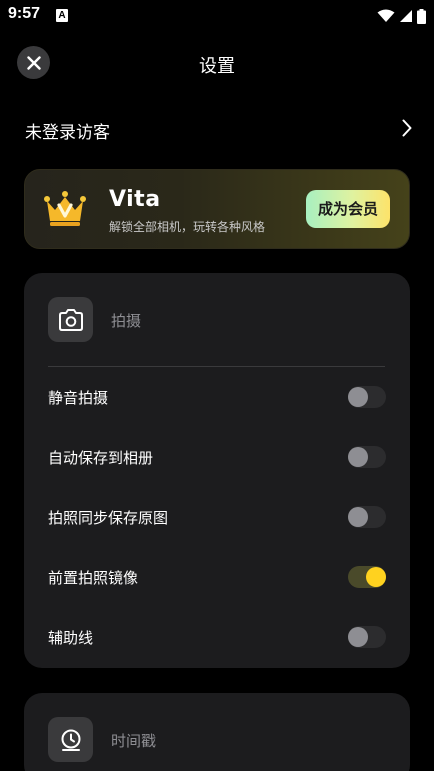 The image size is (434, 771). I want to click on clock-icon, so click(70, 740).